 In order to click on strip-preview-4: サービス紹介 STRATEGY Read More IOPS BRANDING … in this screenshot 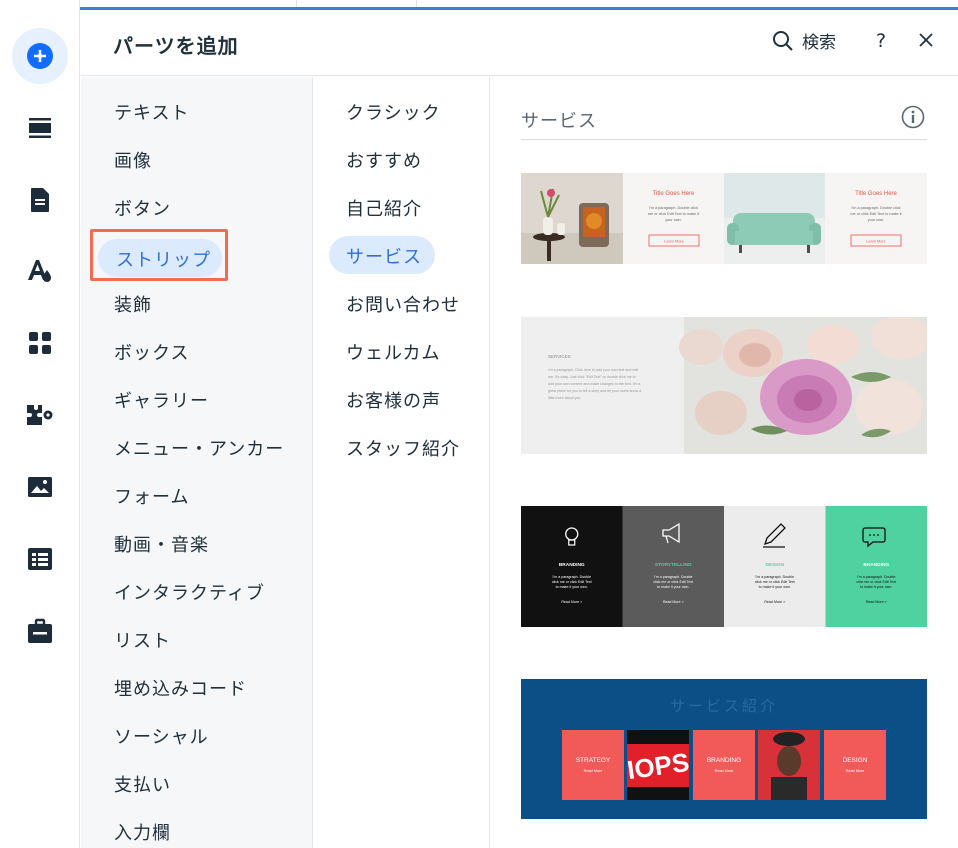, I will do `click(724, 749)`.